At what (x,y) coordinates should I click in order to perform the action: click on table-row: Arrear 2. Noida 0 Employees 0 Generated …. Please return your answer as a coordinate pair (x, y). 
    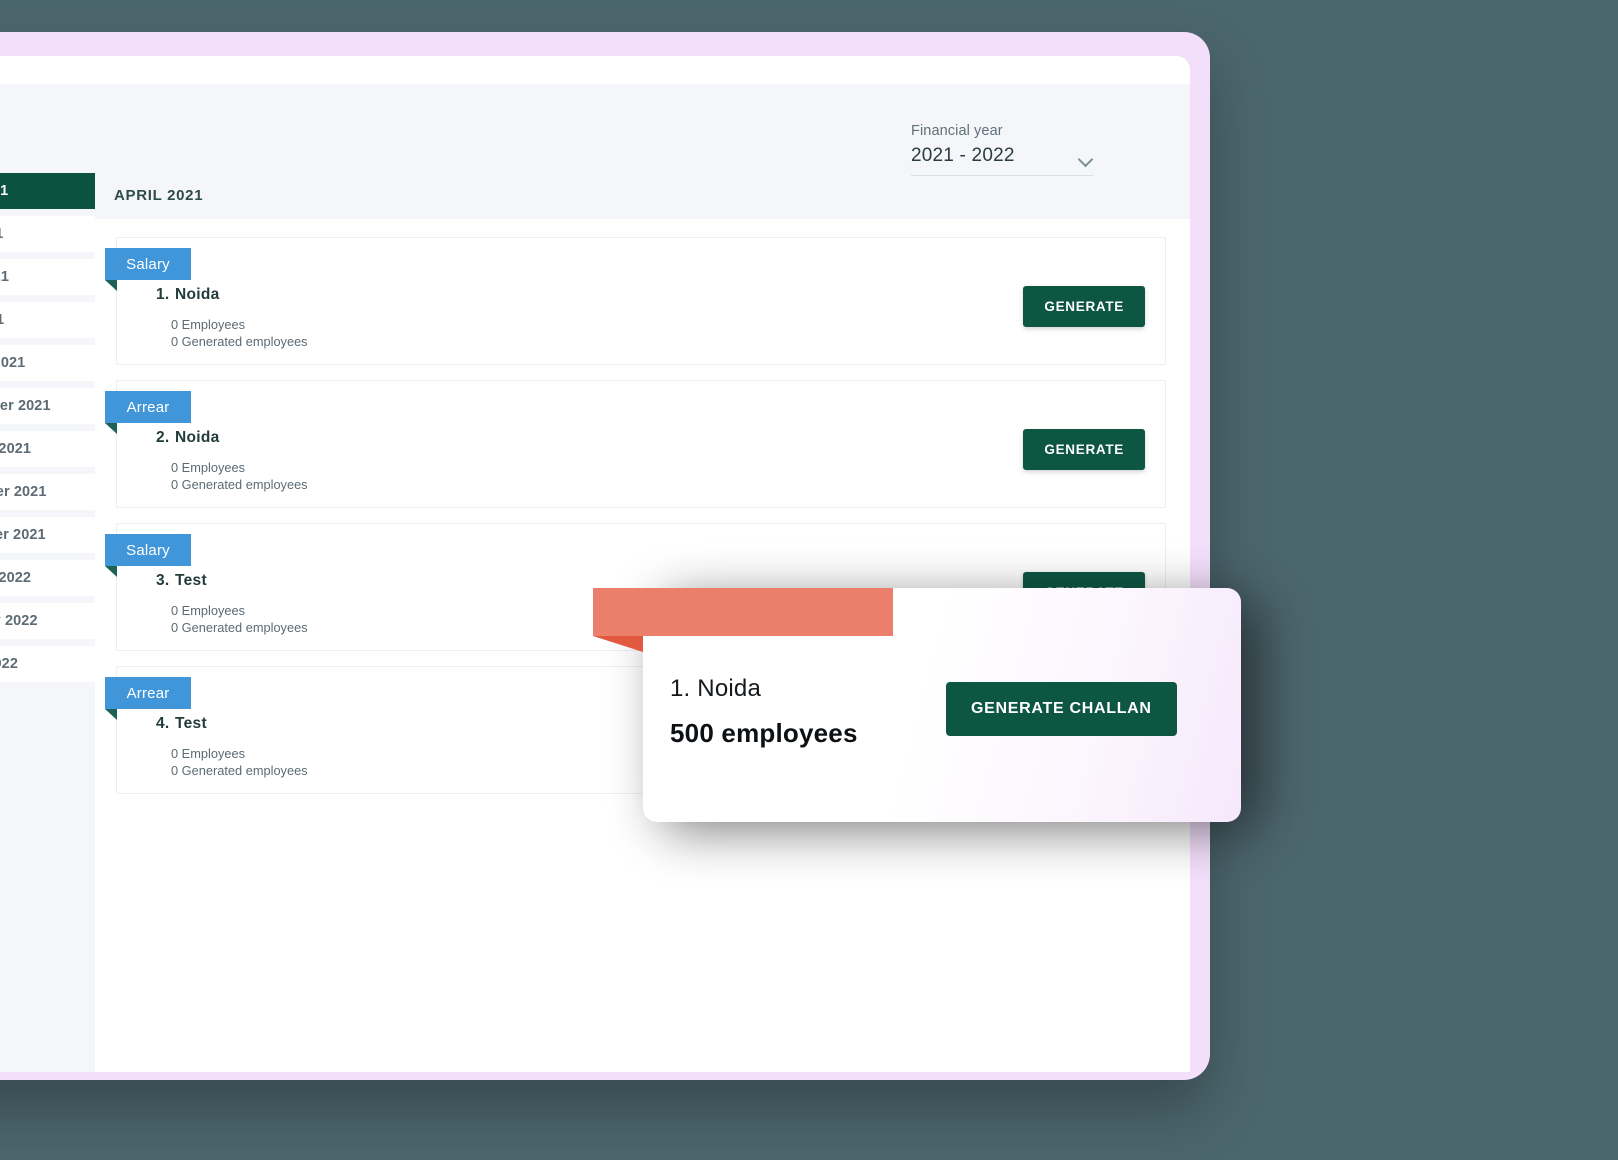
    Looking at the image, I should click on (635, 444).